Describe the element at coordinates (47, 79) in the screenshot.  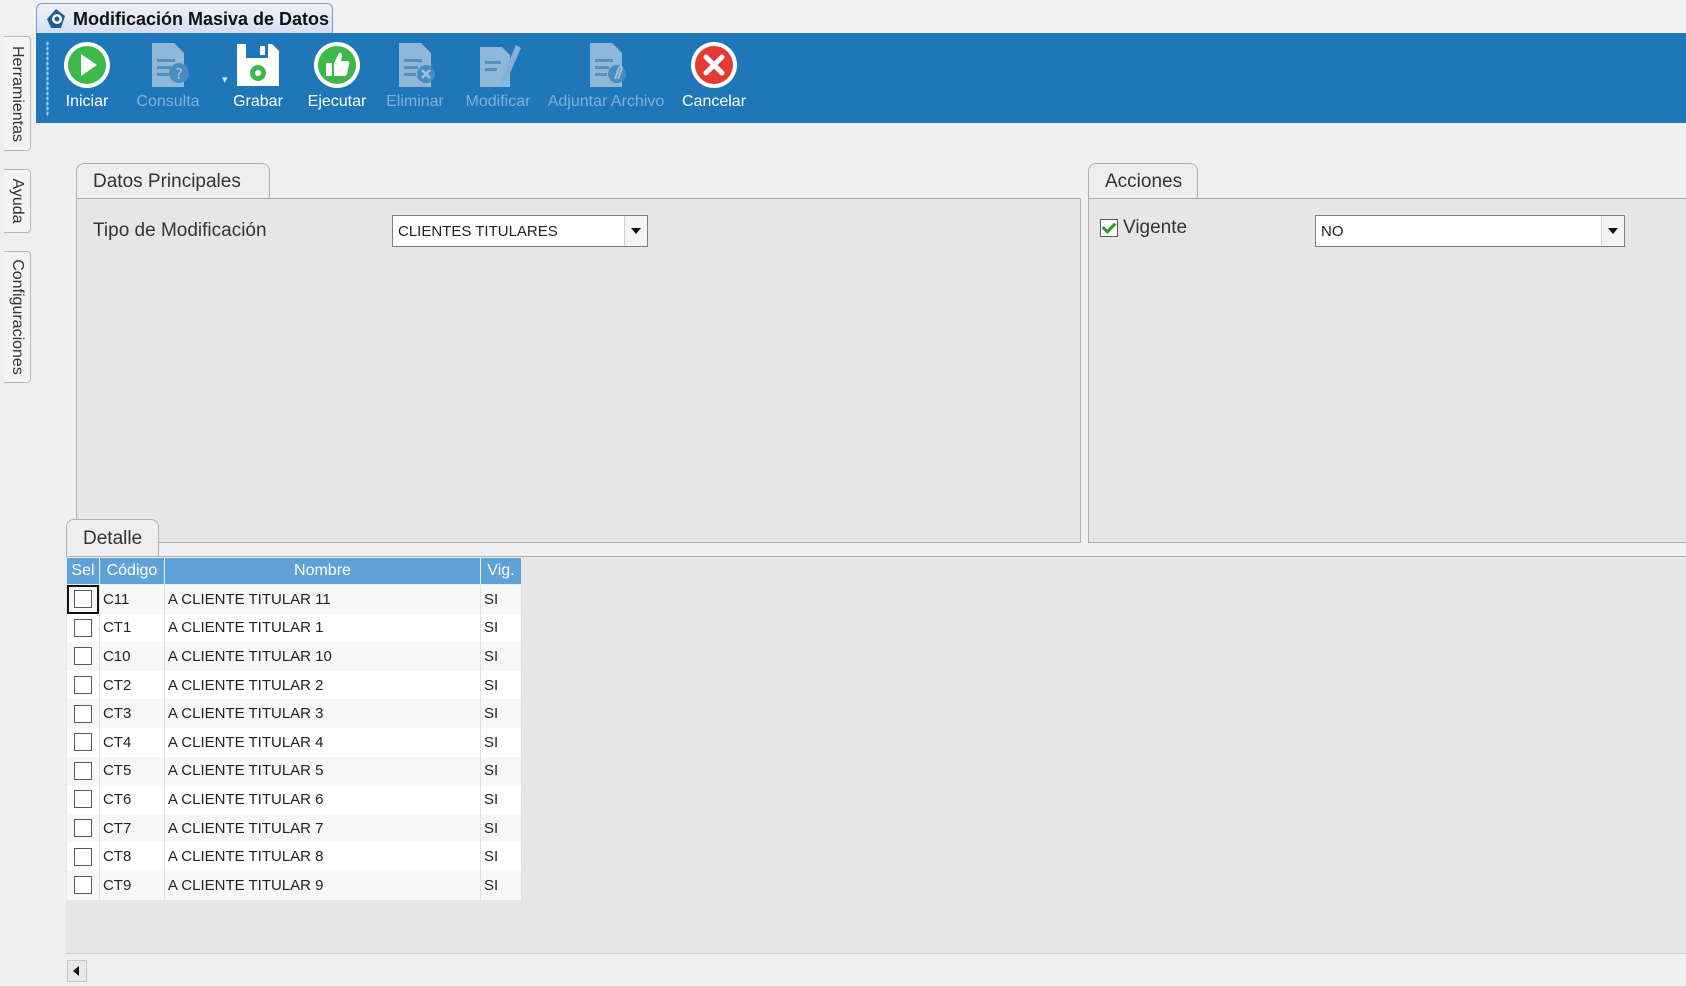
I see `toolbar-grip` at that location.